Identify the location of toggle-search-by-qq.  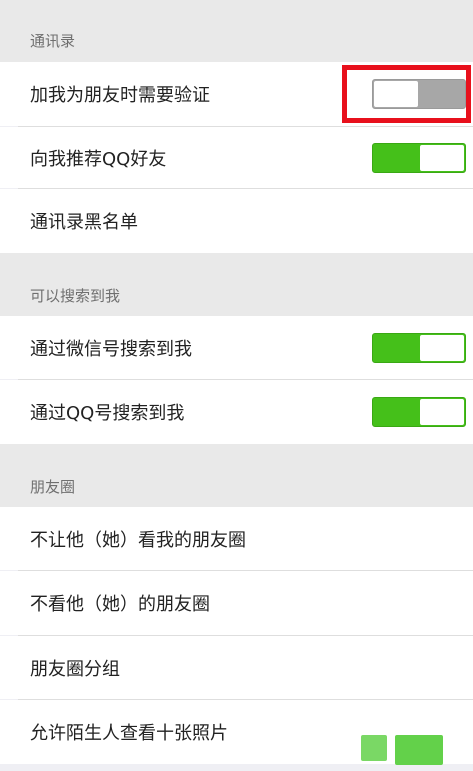
(419, 412).